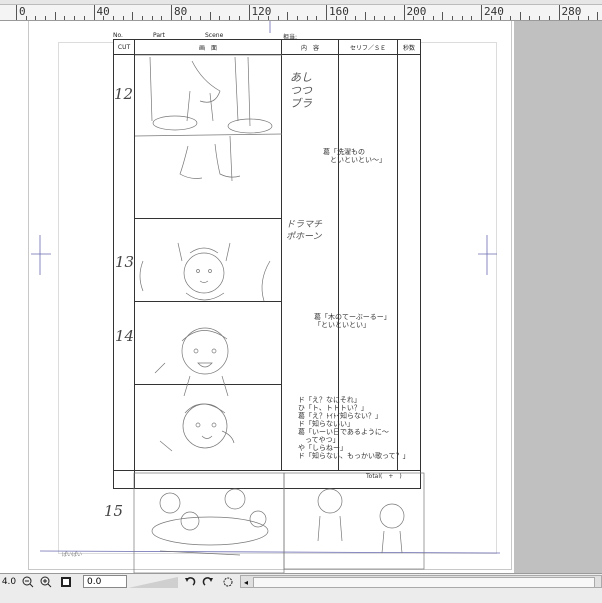 This screenshot has width=602, height=603. I want to click on horizontal-scrollbar: ◂, so click(421, 581).